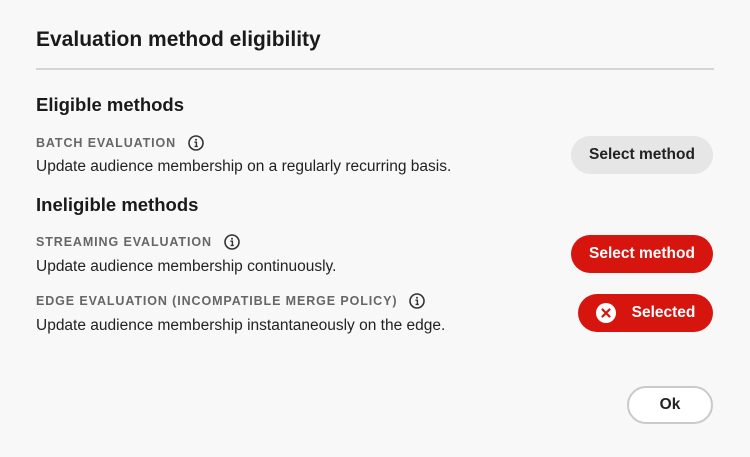 The height and width of the screenshot is (457, 750). I want to click on select-method-button-streaming: Select method, so click(642, 254).